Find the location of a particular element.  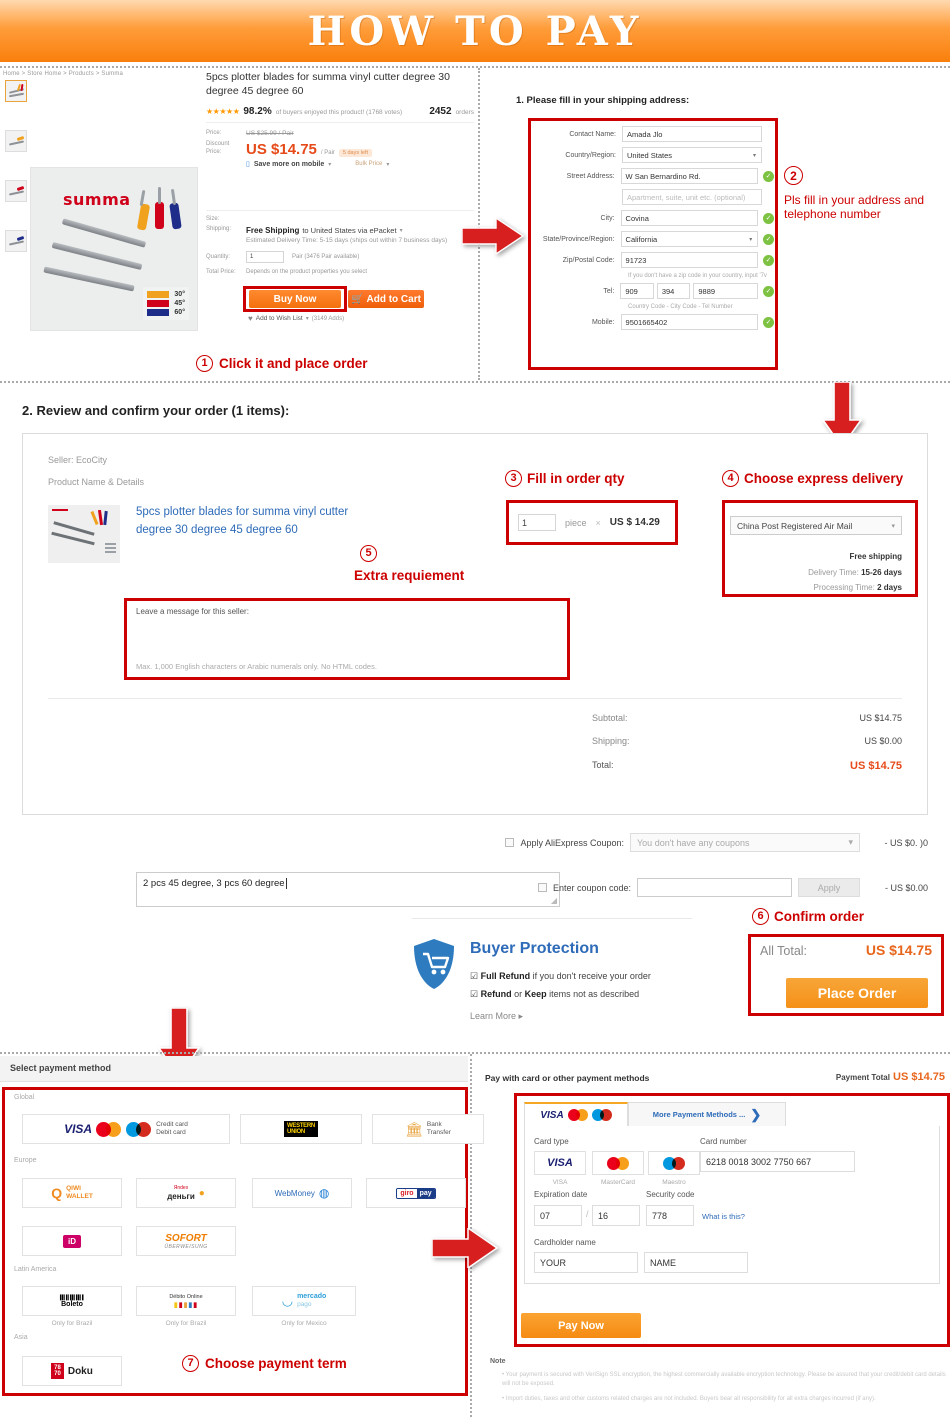

mobile-icon: ▯ is located at coordinates (248, 165).